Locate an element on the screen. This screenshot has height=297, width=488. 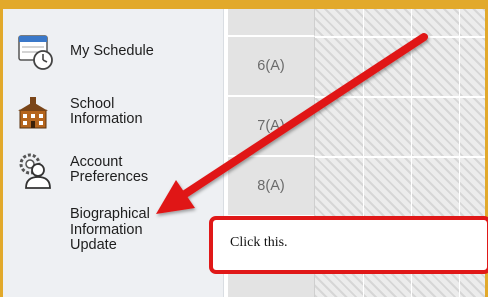
sidebar-item-label: Account Preferences is located at coordinates (109, 169).